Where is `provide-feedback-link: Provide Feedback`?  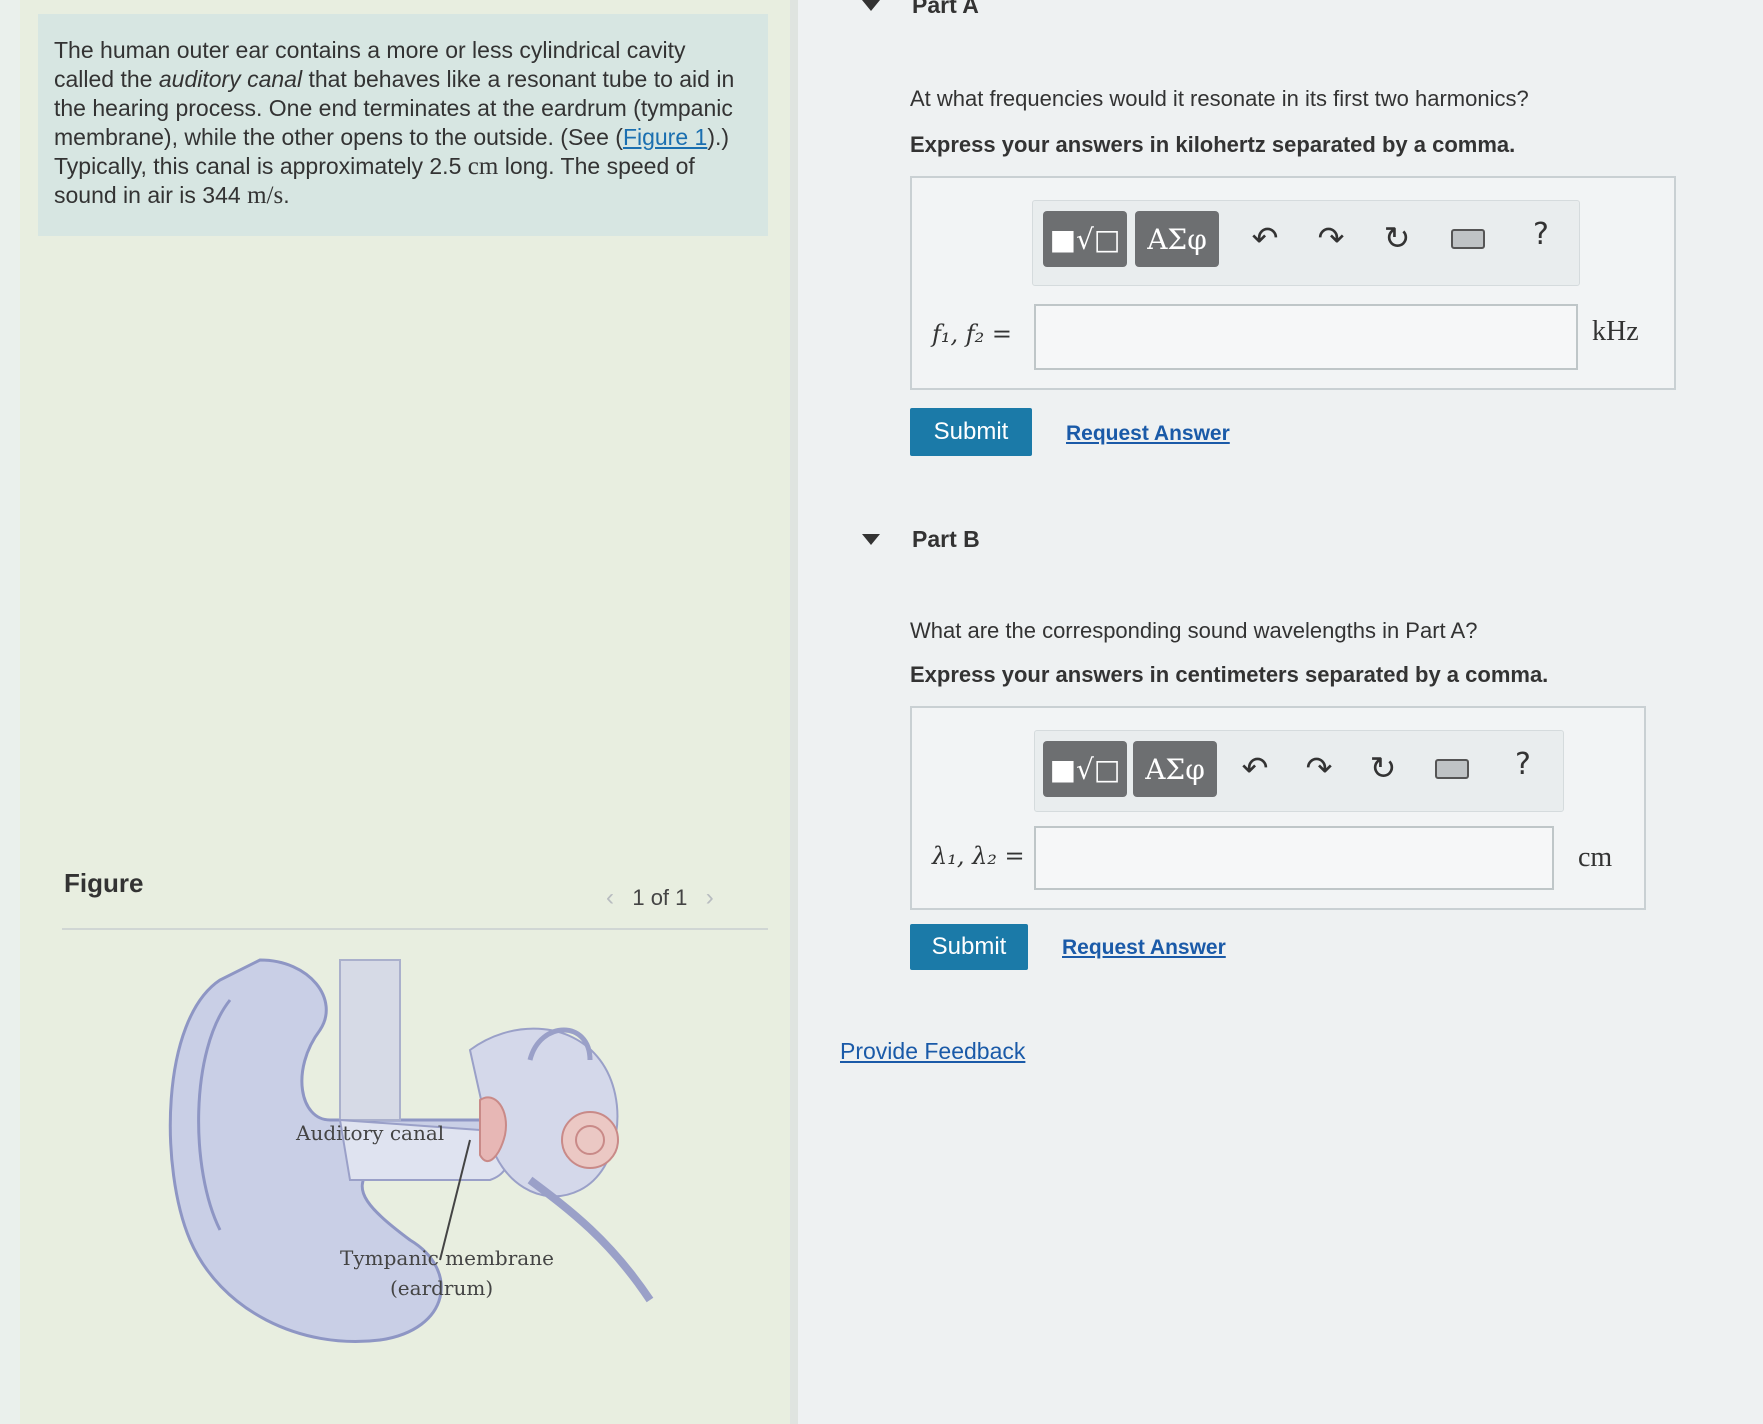 provide-feedback-link: Provide Feedback is located at coordinates (932, 1051).